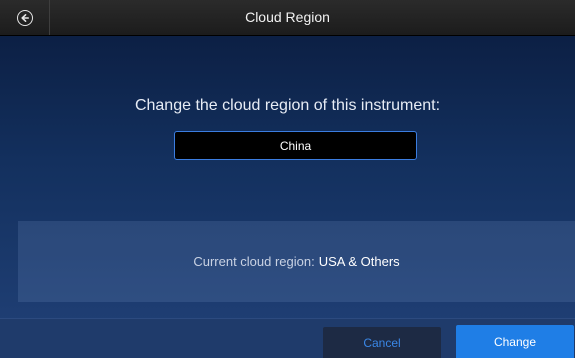  What do you see at coordinates (515, 341) in the screenshot?
I see `change-button: Change` at bounding box center [515, 341].